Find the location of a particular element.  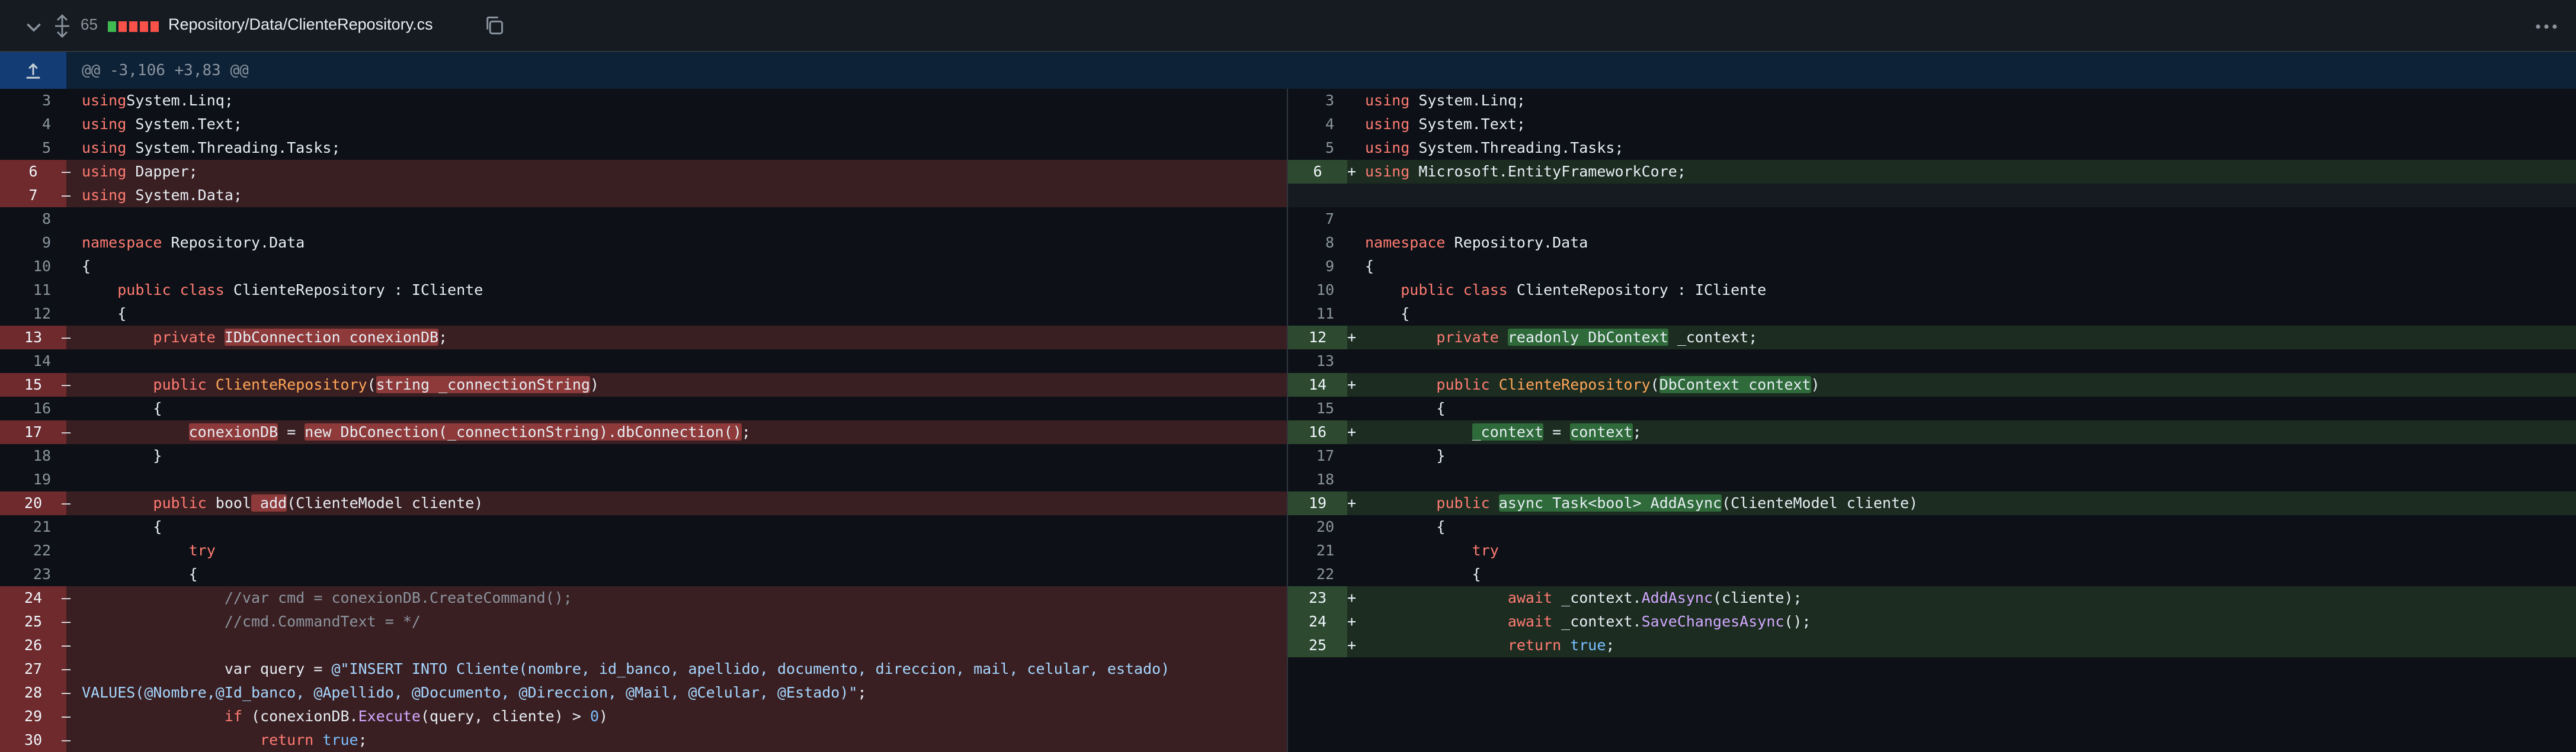

code-token: } is located at coordinates (1405, 455).